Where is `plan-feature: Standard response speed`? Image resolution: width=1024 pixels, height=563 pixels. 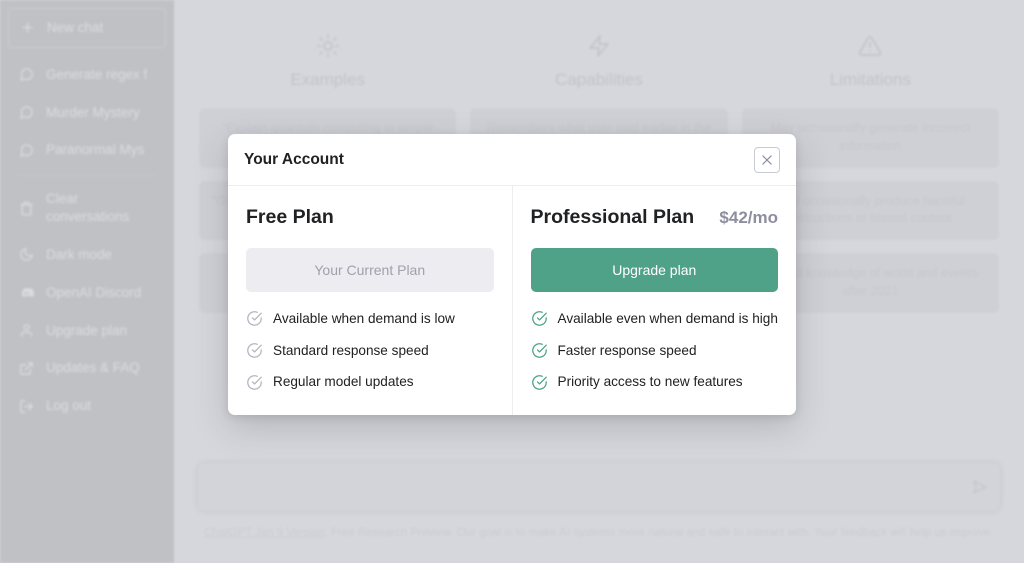
plan-feature: Standard response speed is located at coordinates (370, 351).